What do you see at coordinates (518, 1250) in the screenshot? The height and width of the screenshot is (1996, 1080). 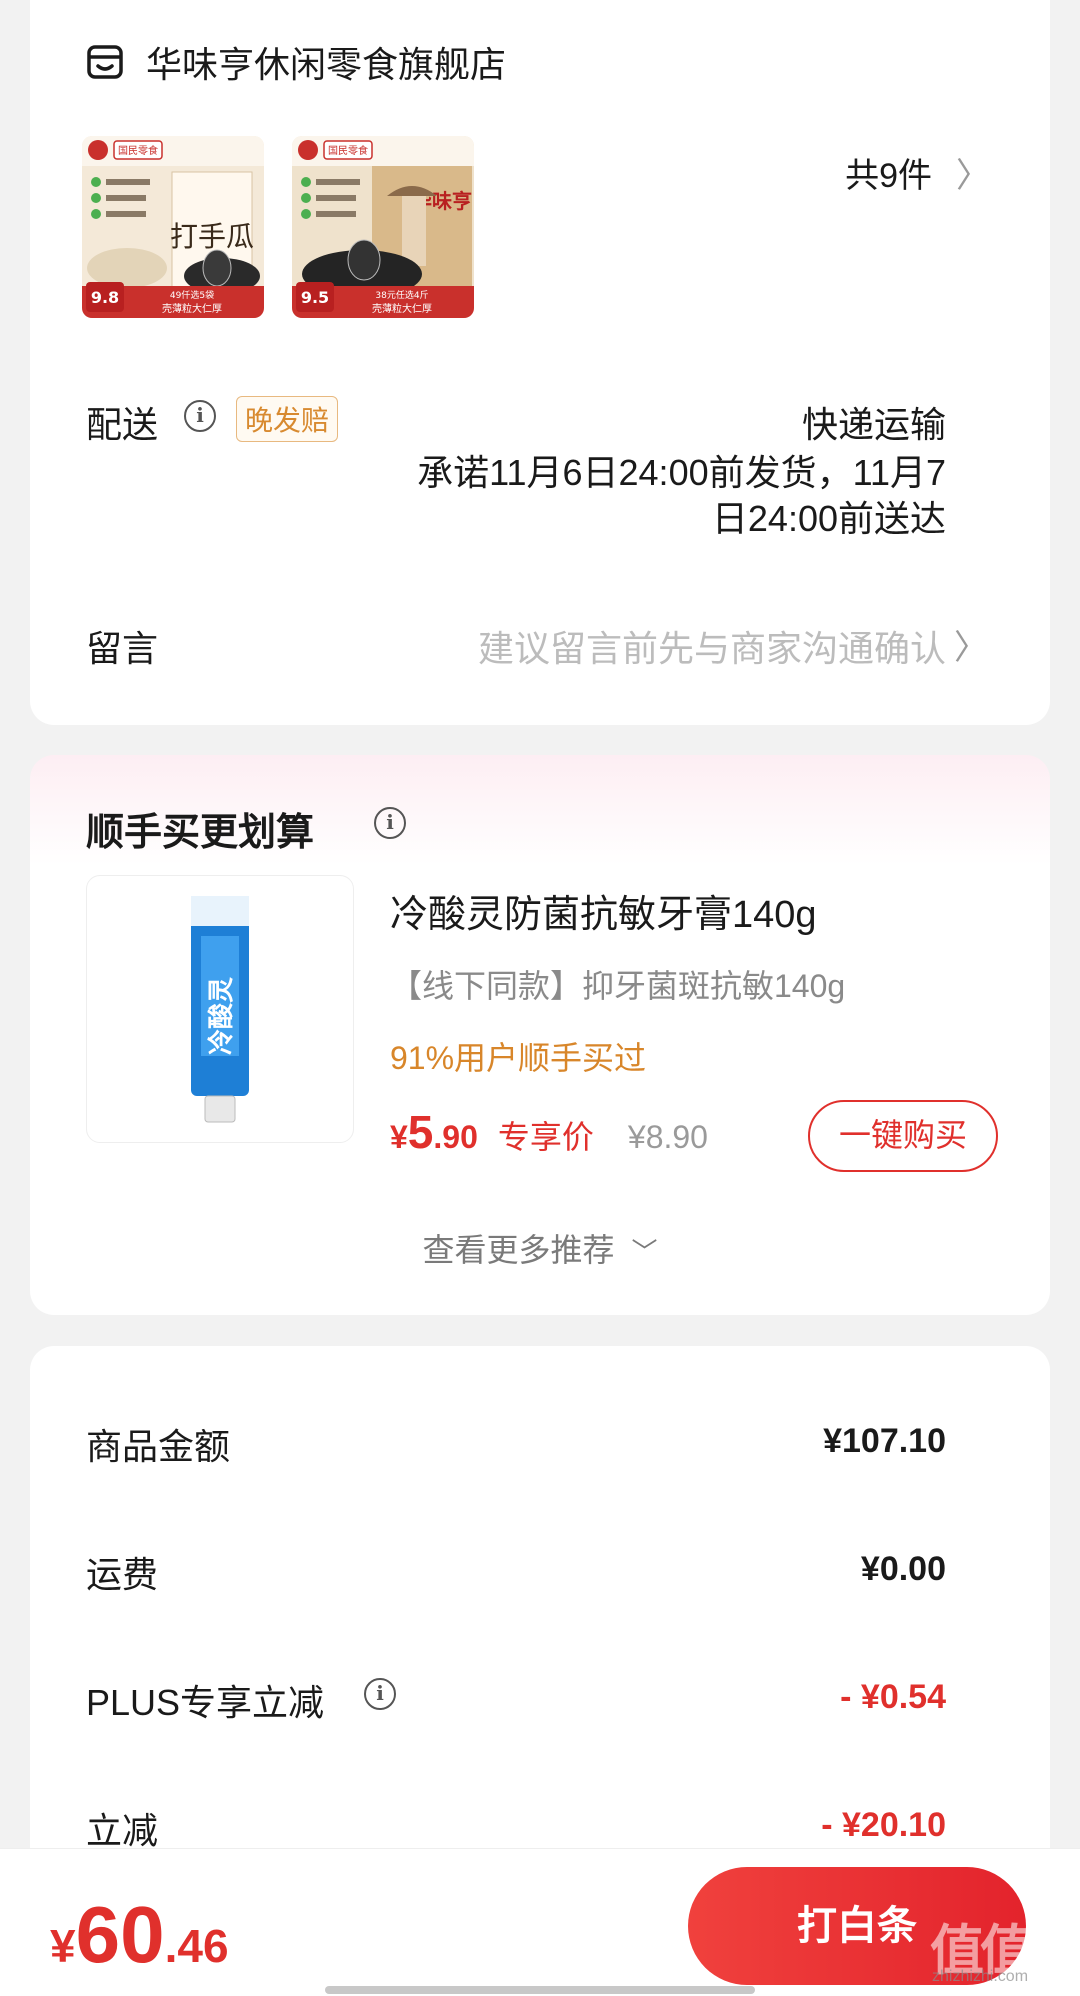 I see `more-recommendations-label: 查看更多推荐` at bounding box center [518, 1250].